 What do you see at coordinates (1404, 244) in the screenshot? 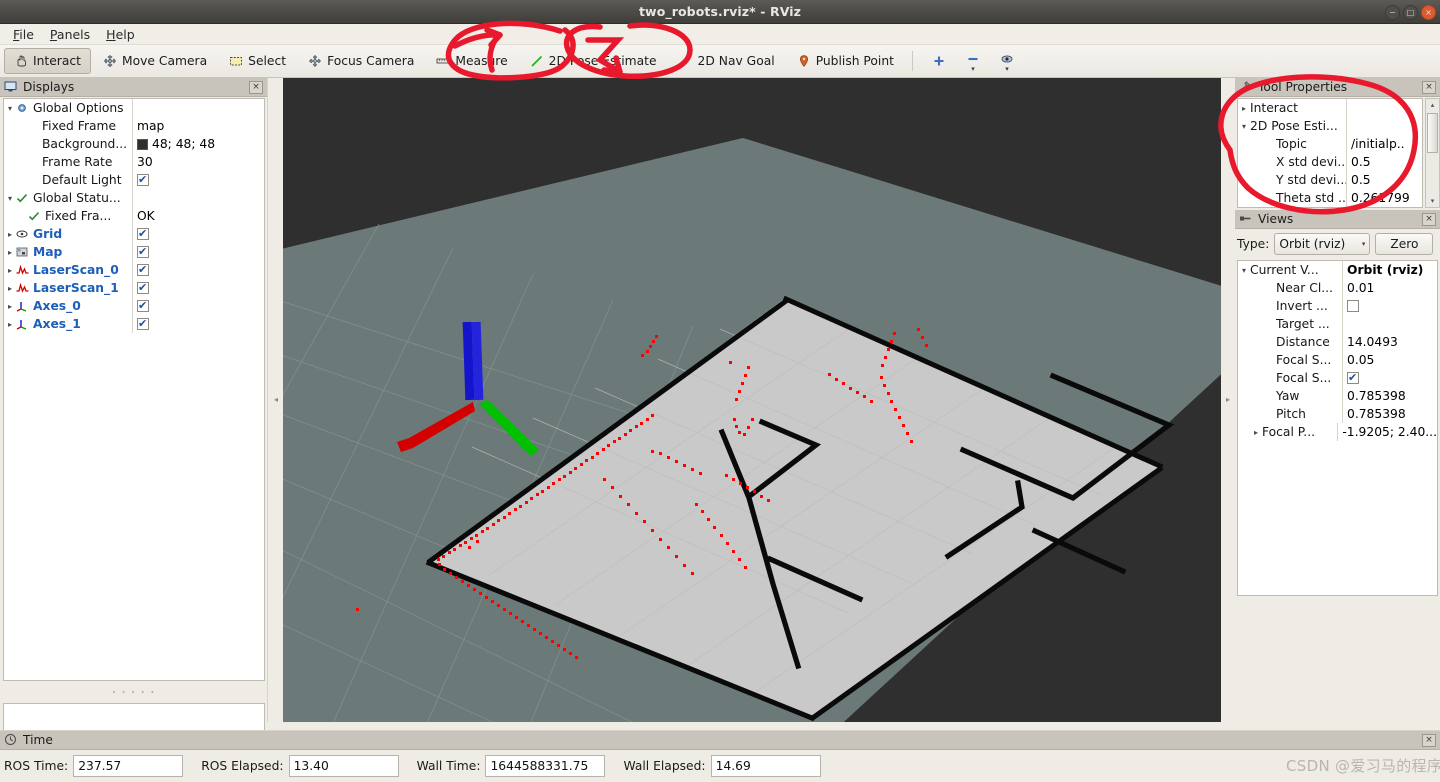
I see `zero-button: Zero` at bounding box center [1404, 244].